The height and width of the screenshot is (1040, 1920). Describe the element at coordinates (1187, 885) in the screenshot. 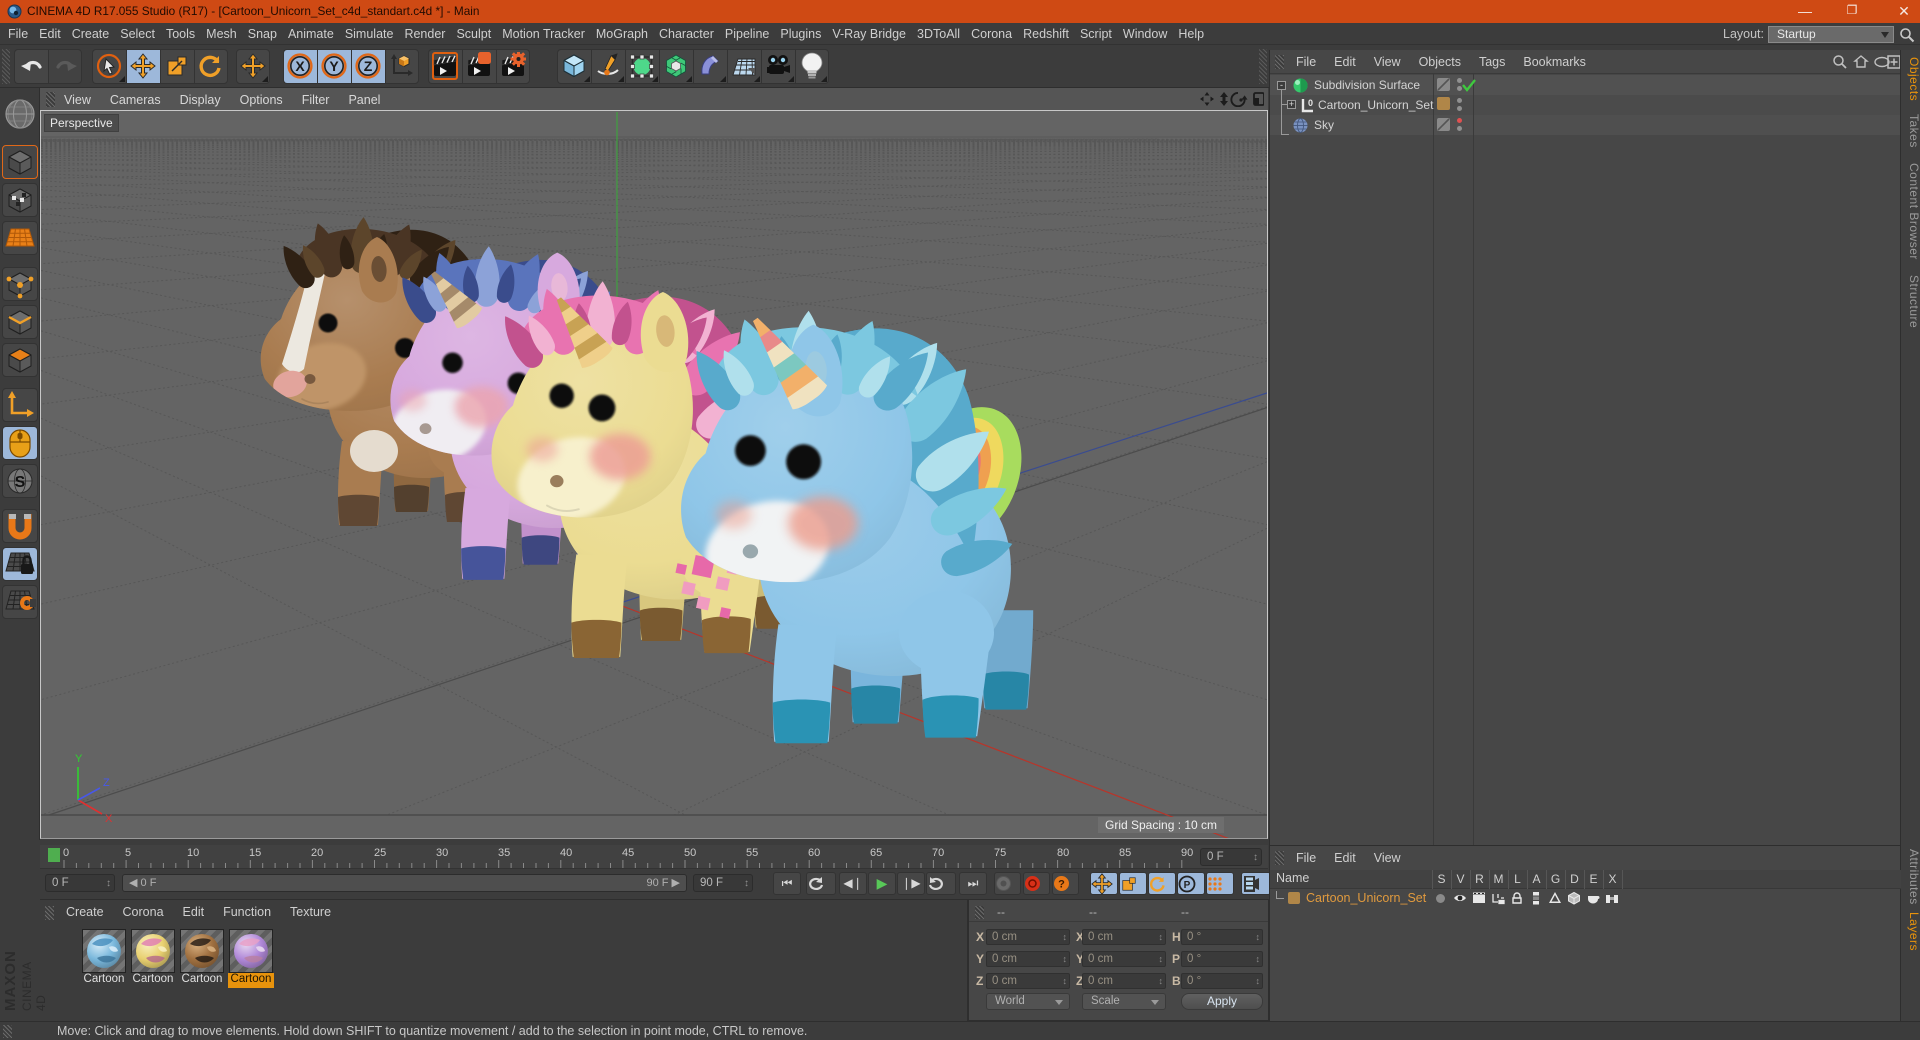

I see `svg-text: P` at that location.